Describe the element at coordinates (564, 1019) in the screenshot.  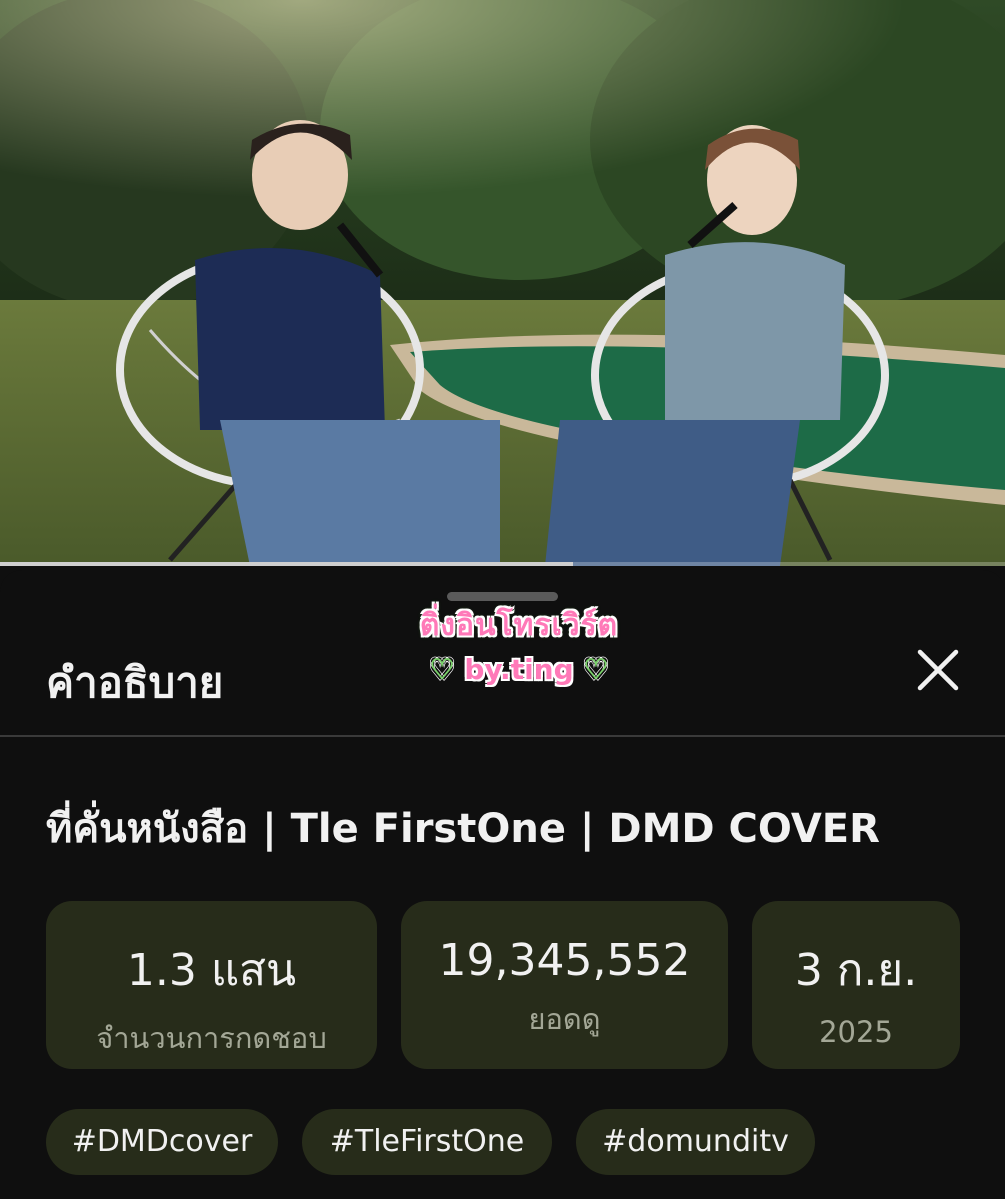
I see `views-label: ยอดดู` at that location.